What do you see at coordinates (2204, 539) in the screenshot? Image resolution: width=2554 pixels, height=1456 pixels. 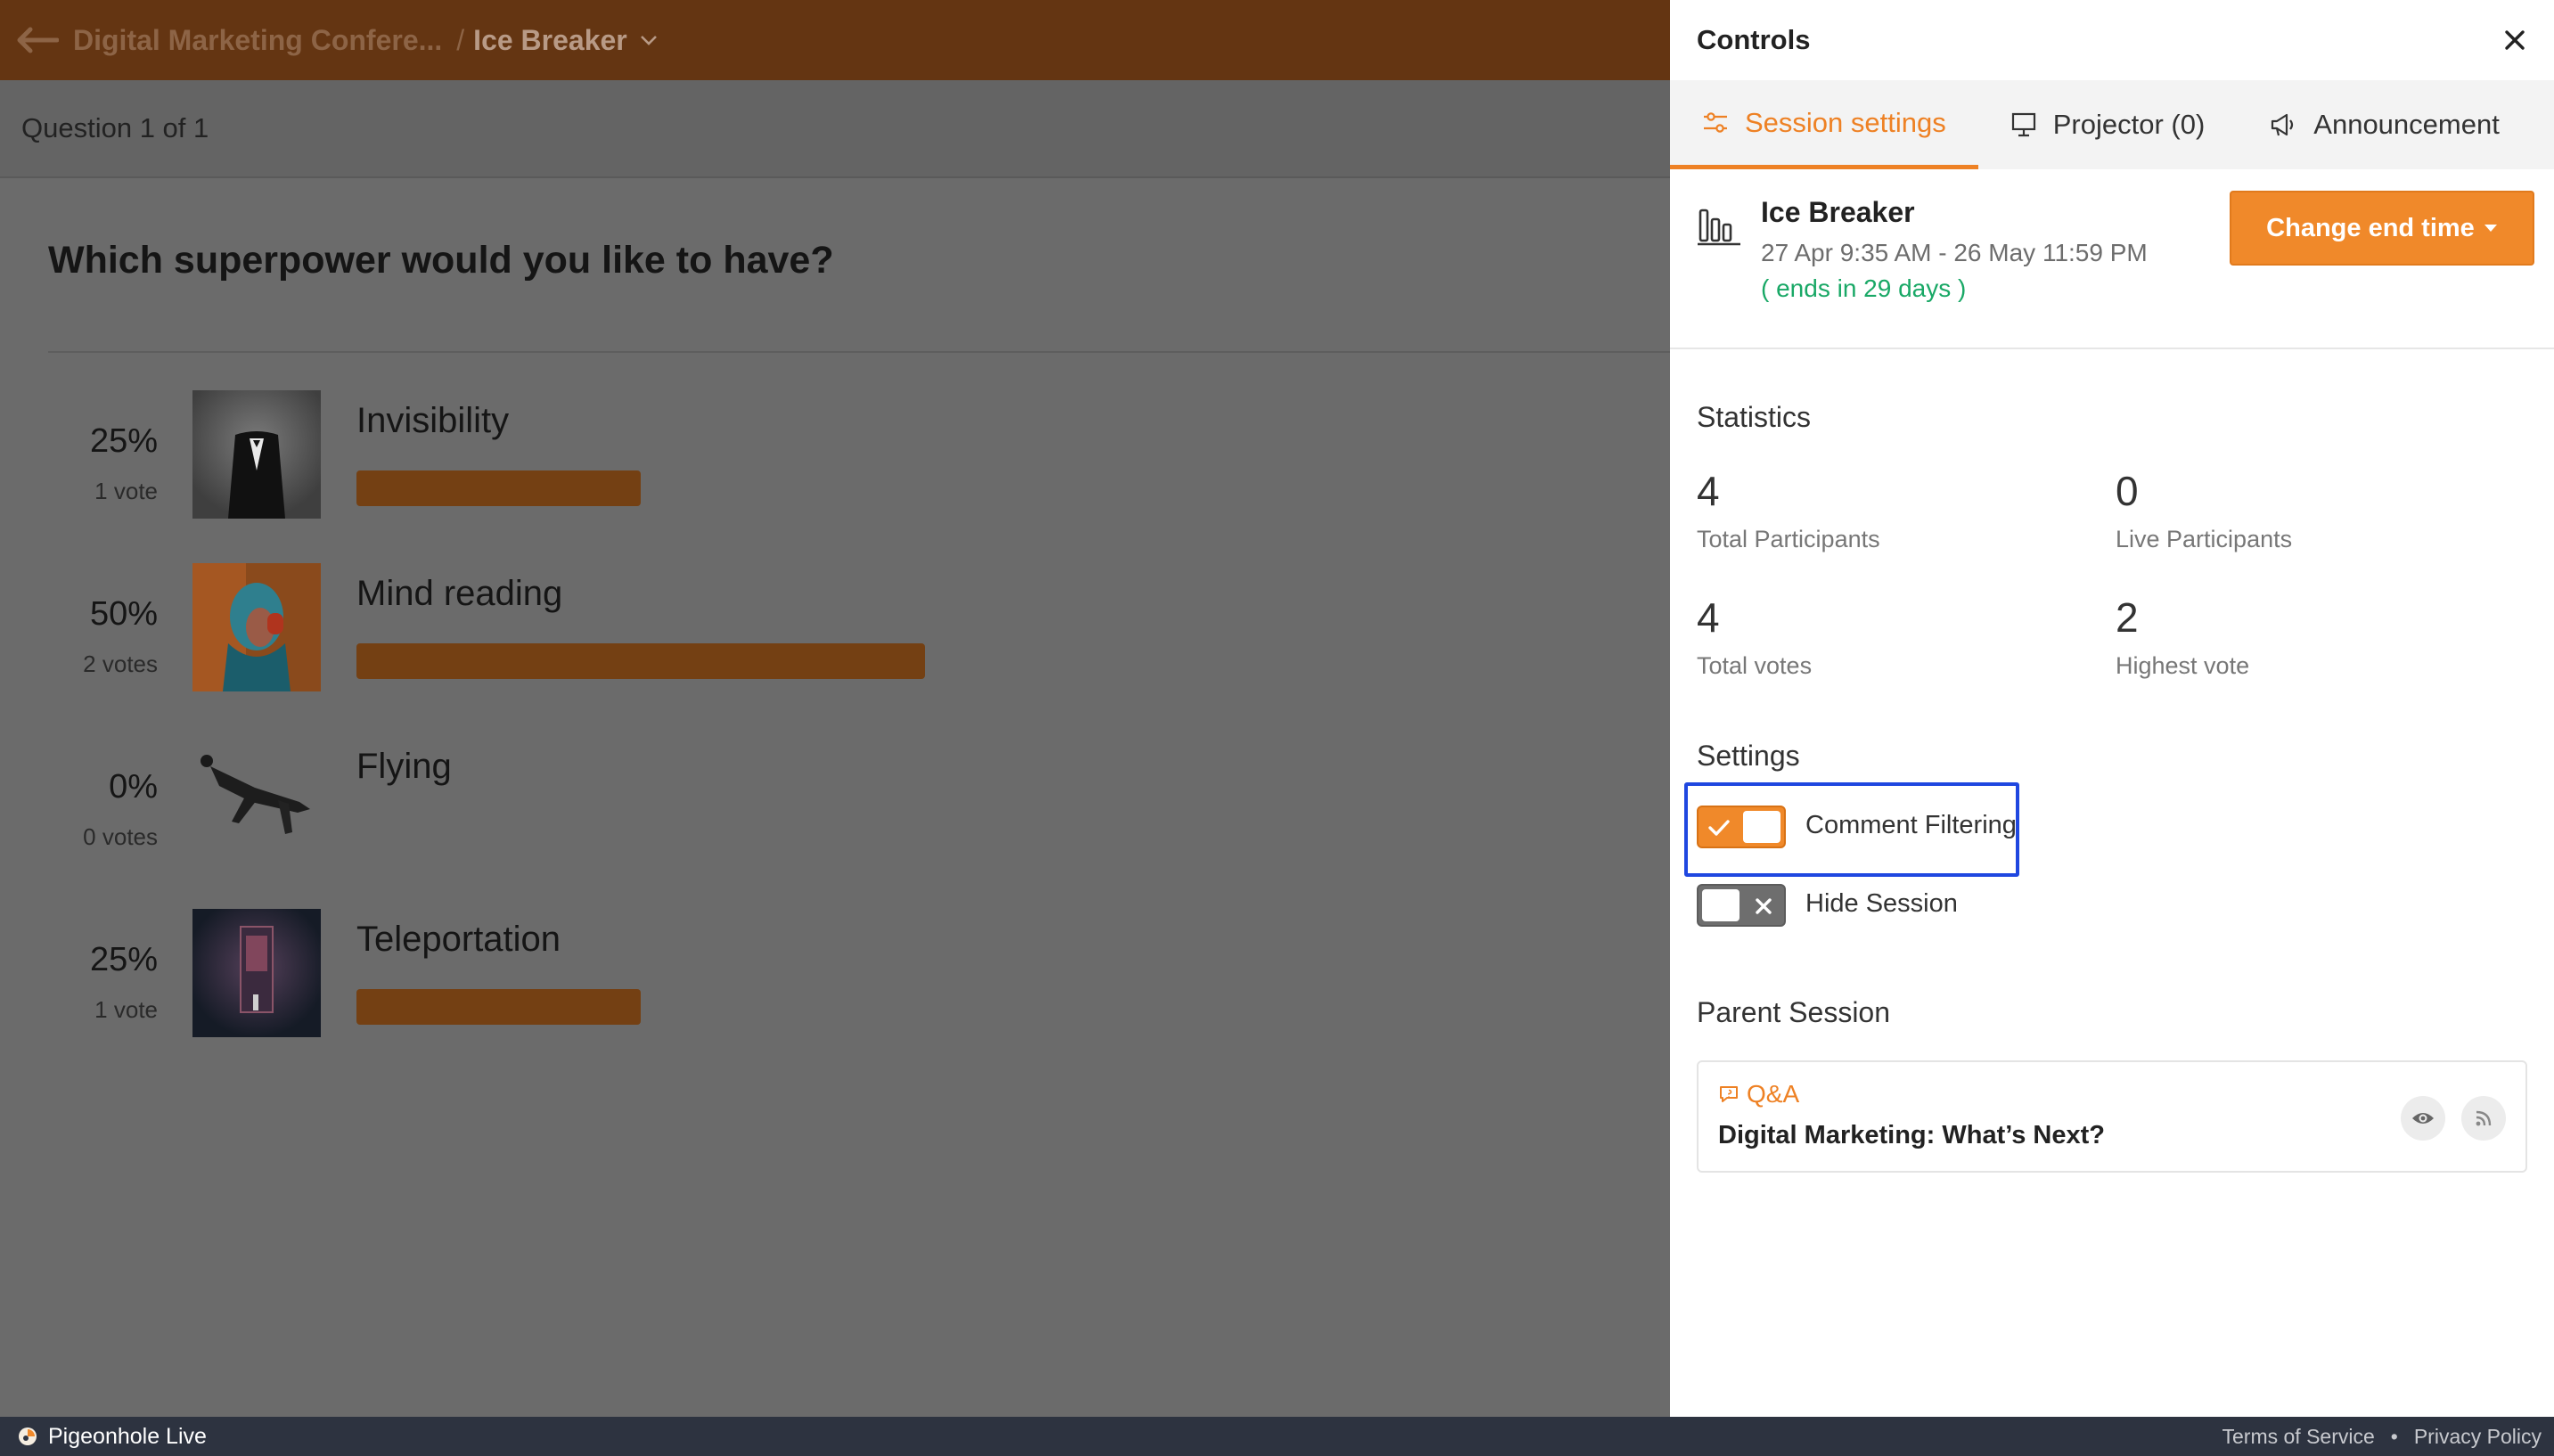 I see `stat-label: Live Participants` at bounding box center [2204, 539].